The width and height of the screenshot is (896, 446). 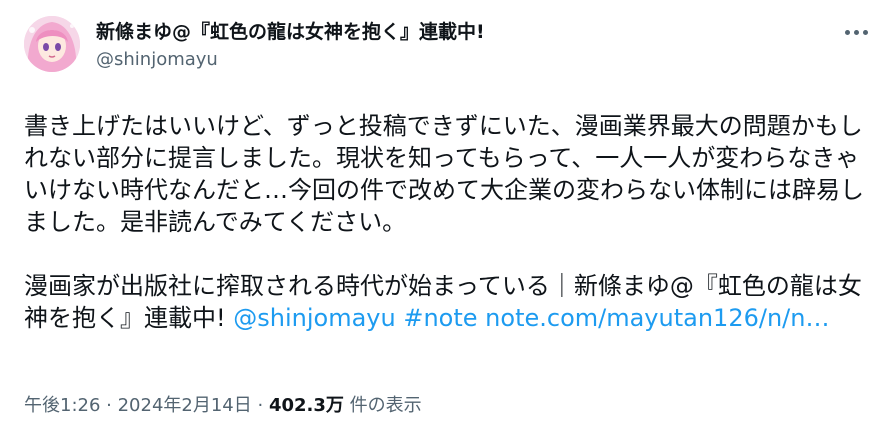 I want to click on tweet-time: 午後1:26, so click(x=62, y=405).